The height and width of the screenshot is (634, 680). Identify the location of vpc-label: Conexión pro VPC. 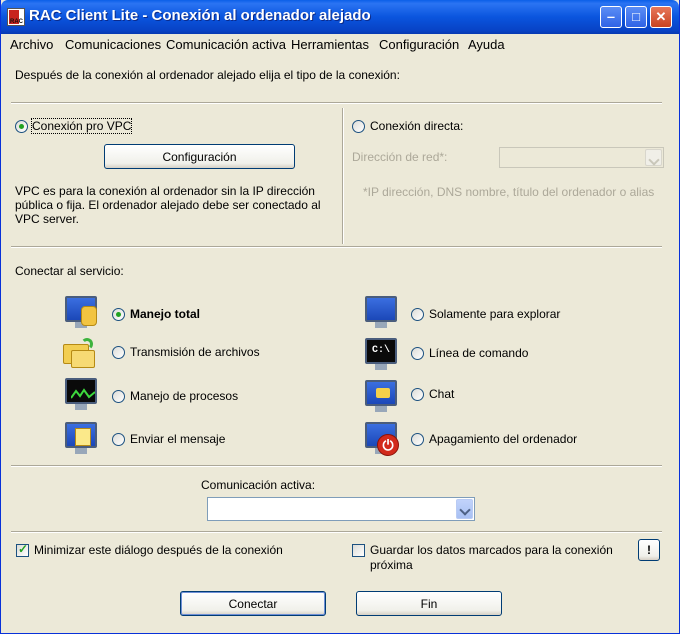
(81, 126).